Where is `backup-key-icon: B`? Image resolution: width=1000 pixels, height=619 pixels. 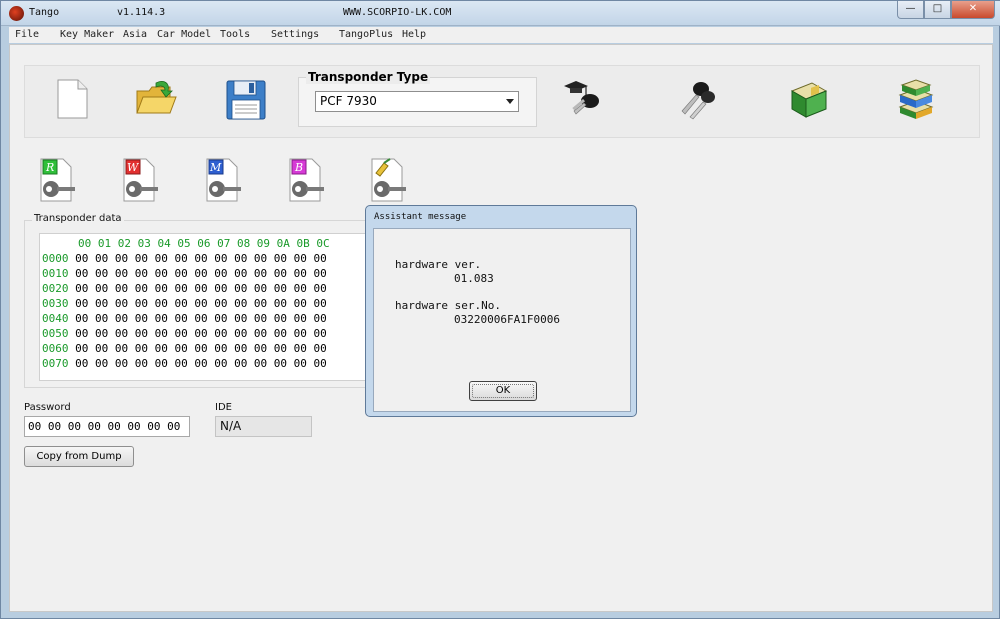 backup-key-icon: B is located at coordinates (306, 180).